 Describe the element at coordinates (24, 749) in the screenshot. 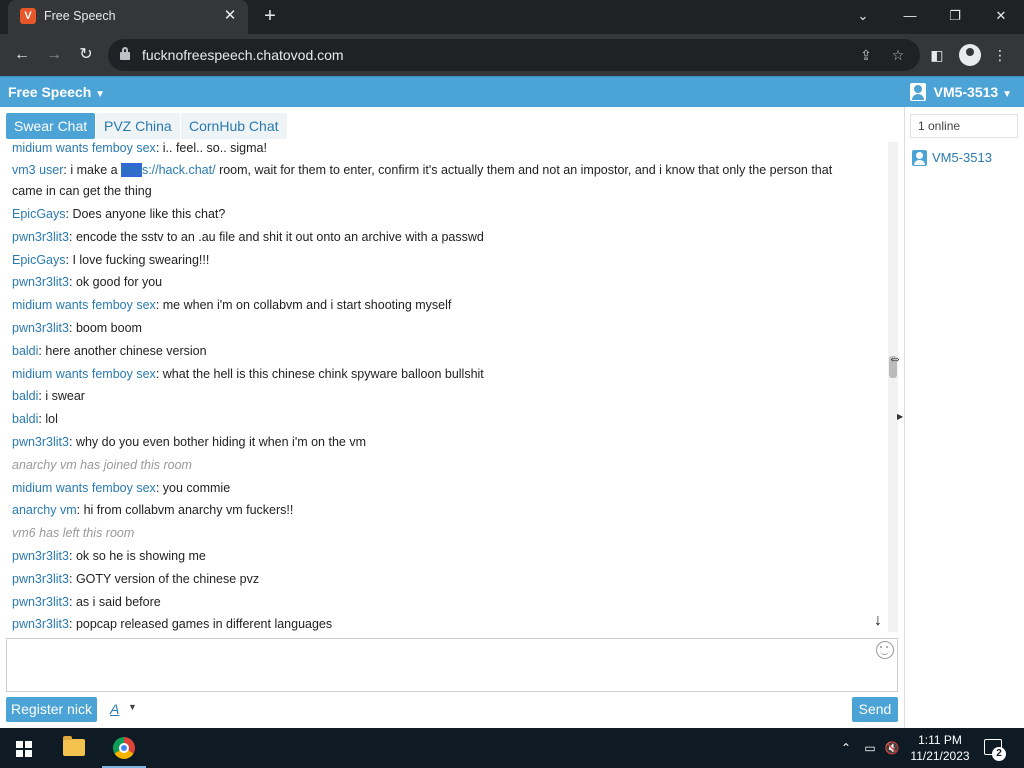

I see `windows-start-icon` at that location.